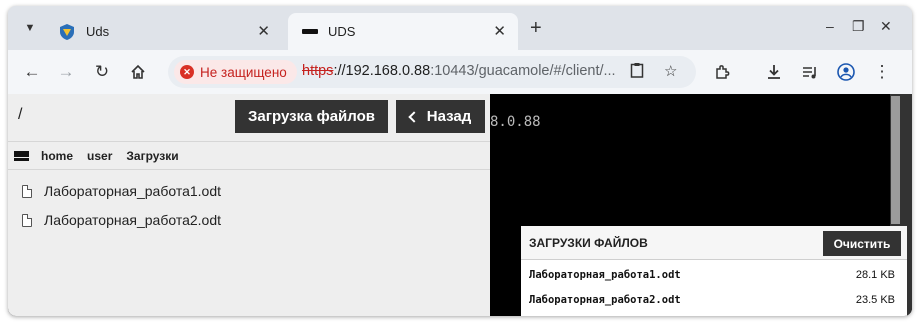  What do you see at coordinates (886, 26) in the screenshot?
I see `close-window-icon: ✕` at bounding box center [886, 26].